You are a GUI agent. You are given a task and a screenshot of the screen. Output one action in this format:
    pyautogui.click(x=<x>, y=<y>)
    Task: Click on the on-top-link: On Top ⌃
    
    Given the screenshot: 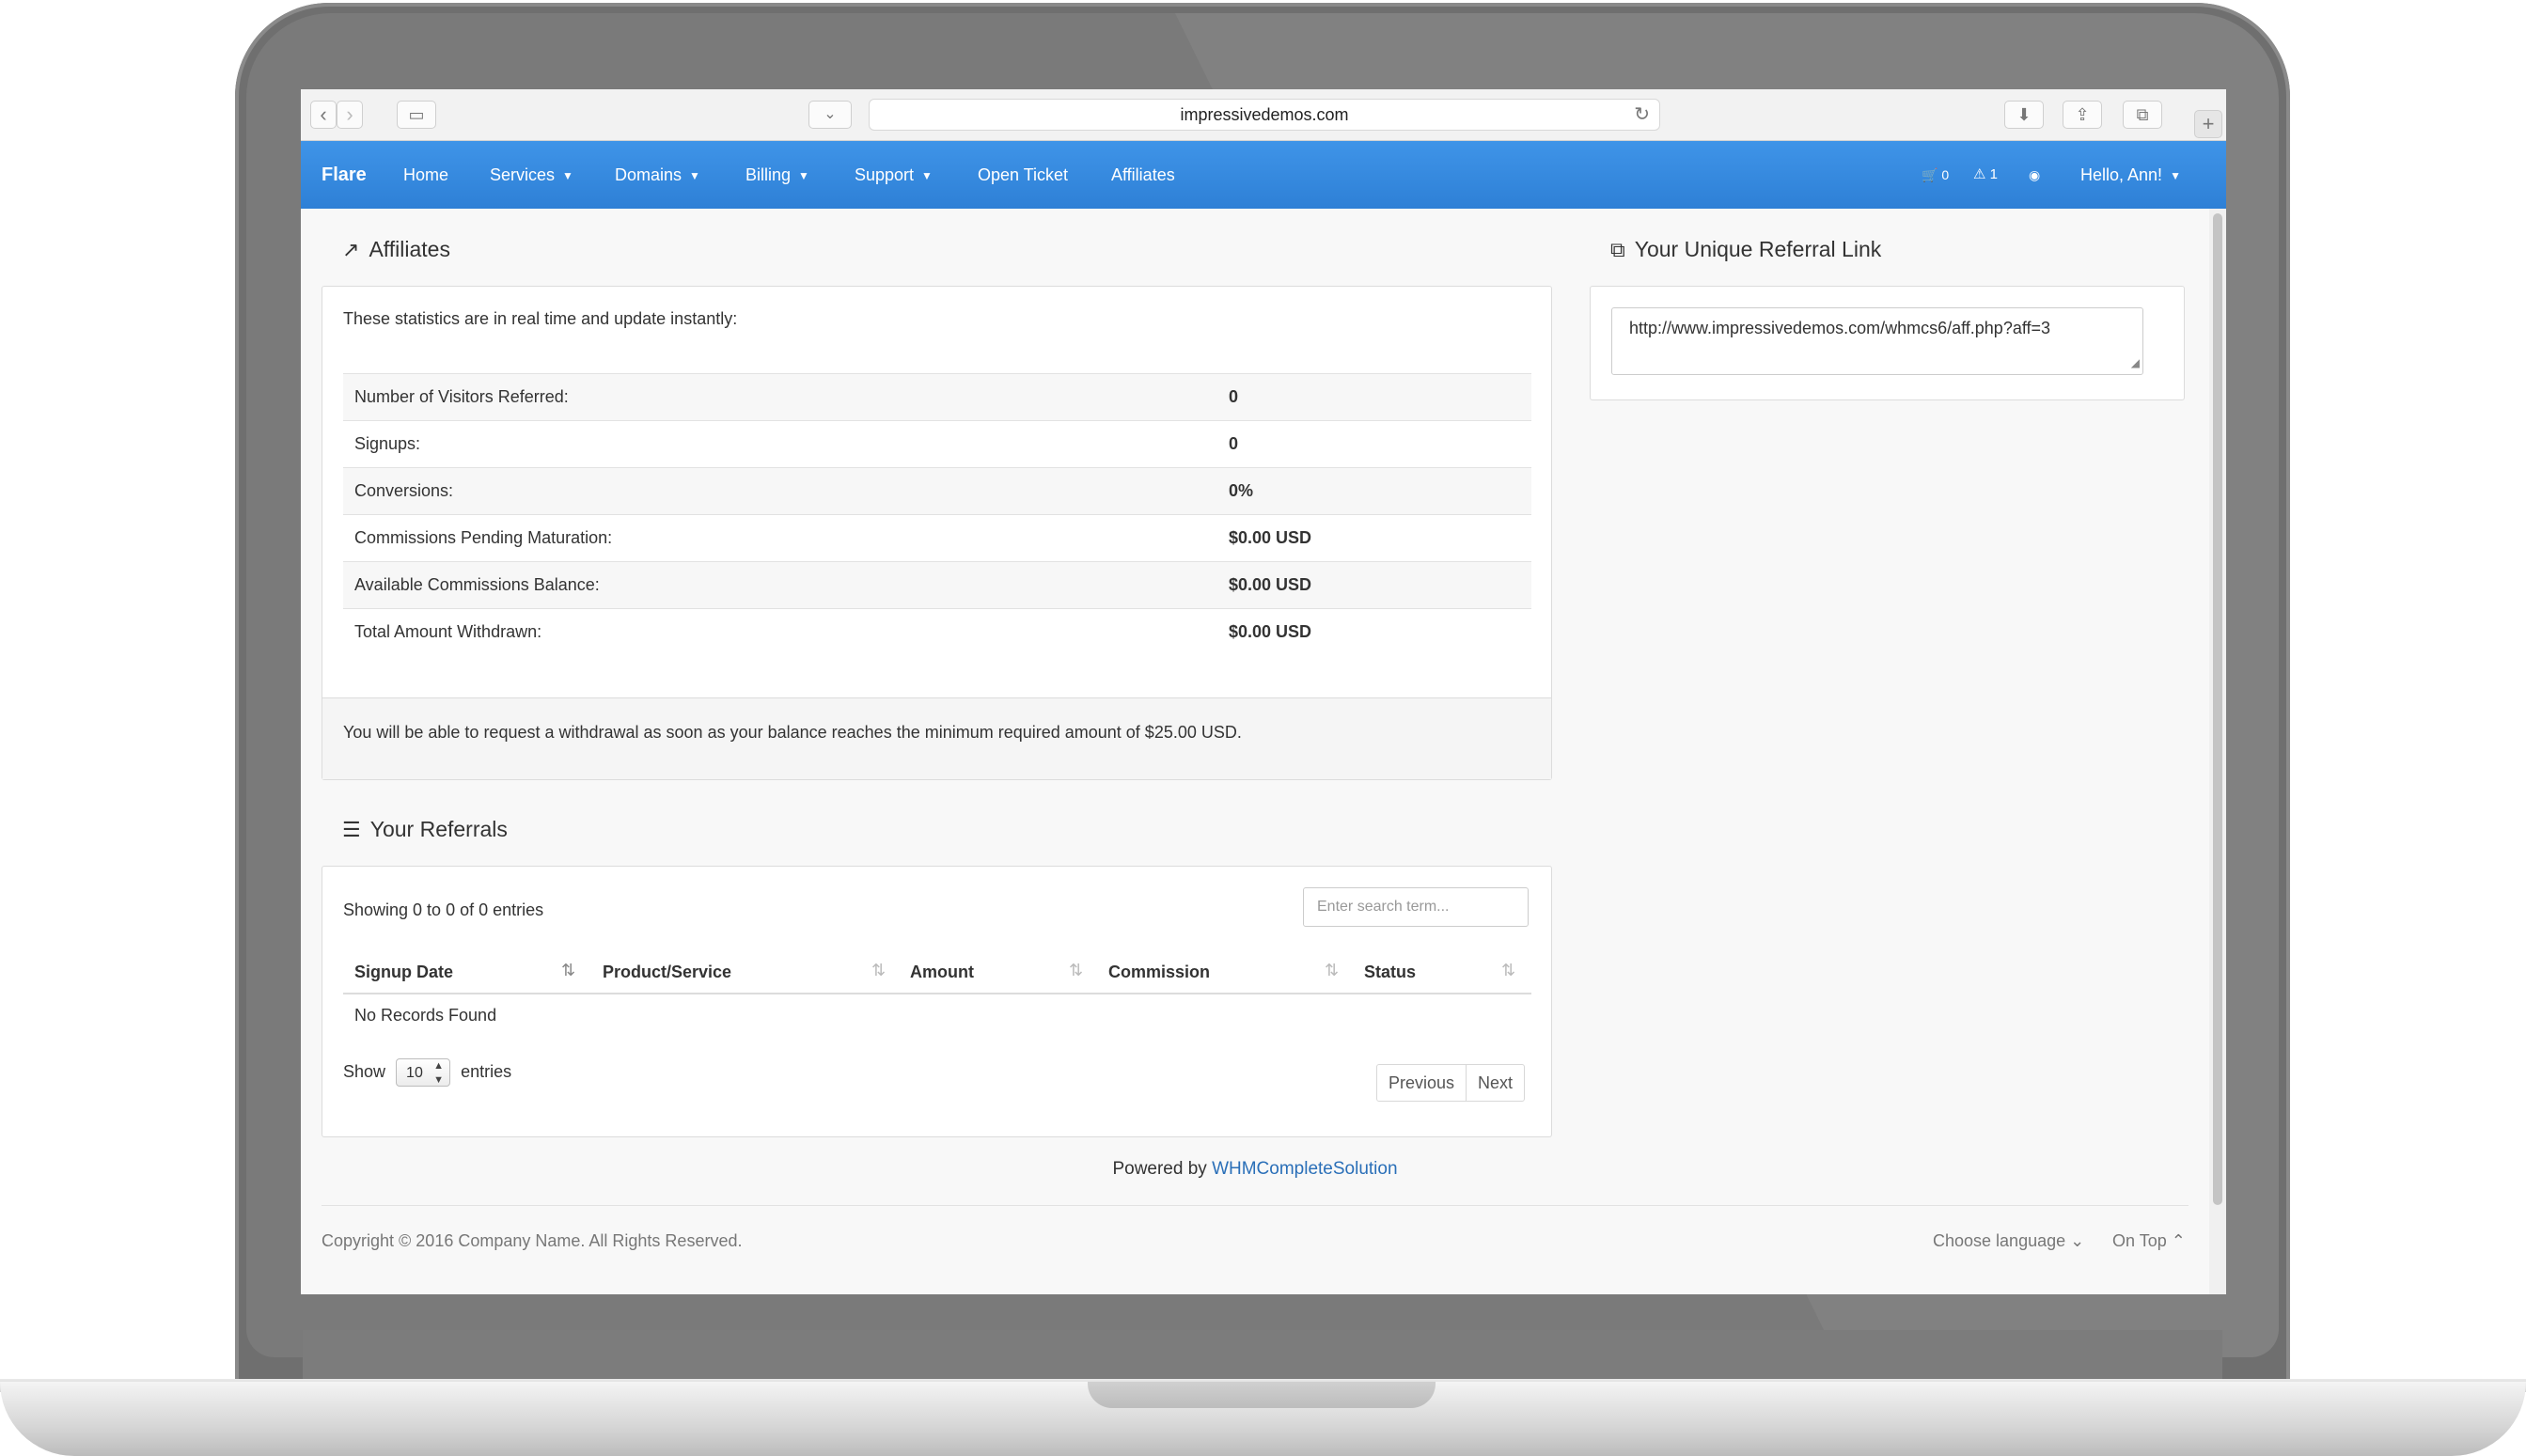 What is the action you would take?
    pyautogui.click(x=2149, y=1241)
    